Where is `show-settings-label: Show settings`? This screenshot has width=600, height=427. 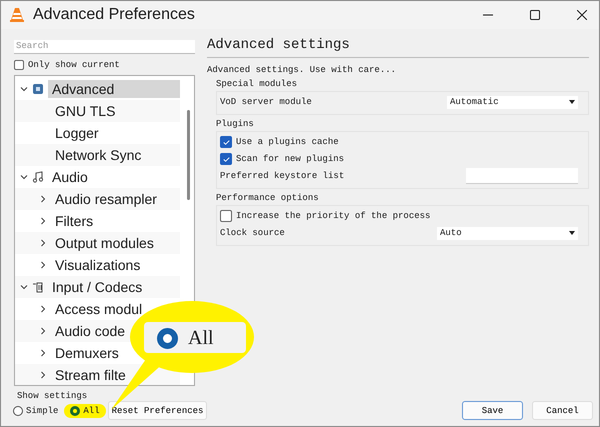
show-settings-label: Show settings is located at coordinates (52, 396).